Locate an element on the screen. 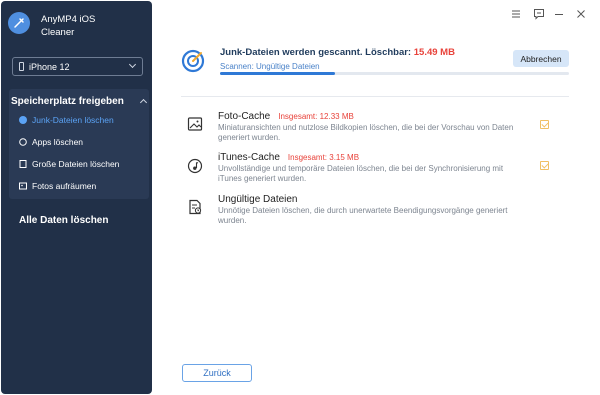 The height and width of the screenshot is (395, 600). scan-progress-fill is located at coordinates (278, 73).